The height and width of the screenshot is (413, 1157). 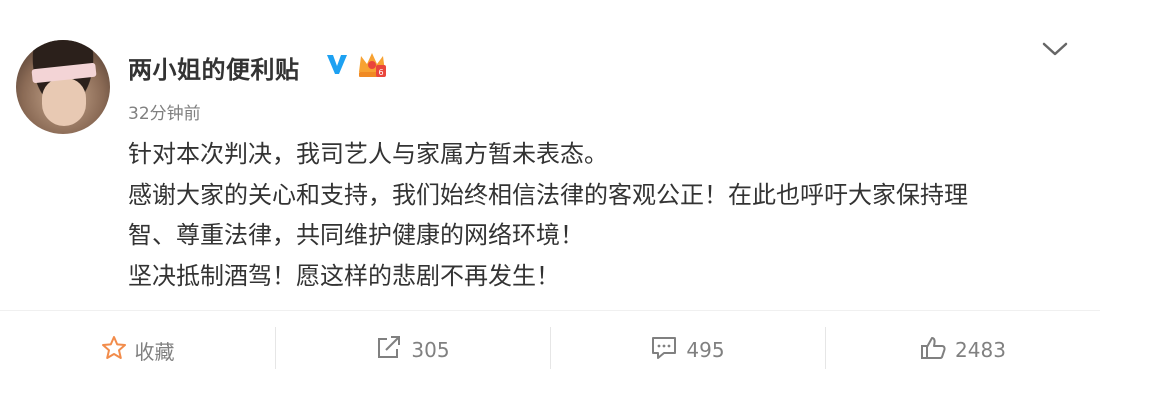 What do you see at coordinates (356, 235) in the screenshot?
I see `post-line: 智、尊重法律，共同维护健康的网络环境！` at bounding box center [356, 235].